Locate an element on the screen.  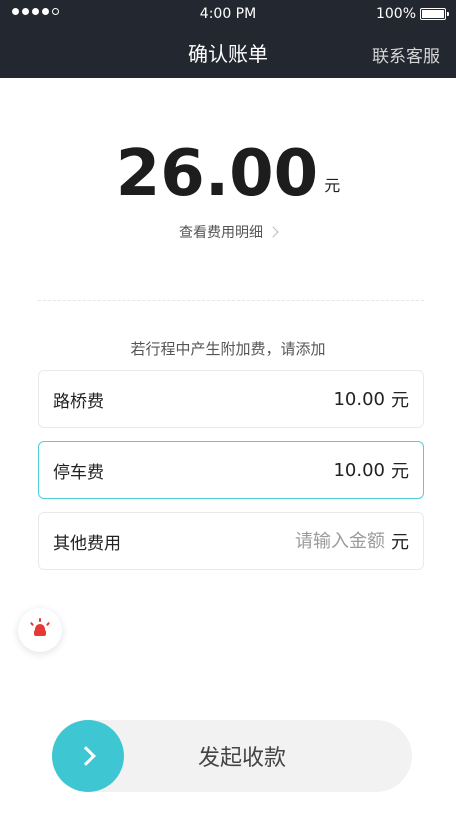
amount-unit: 元 is located at coordinates (332, 185).